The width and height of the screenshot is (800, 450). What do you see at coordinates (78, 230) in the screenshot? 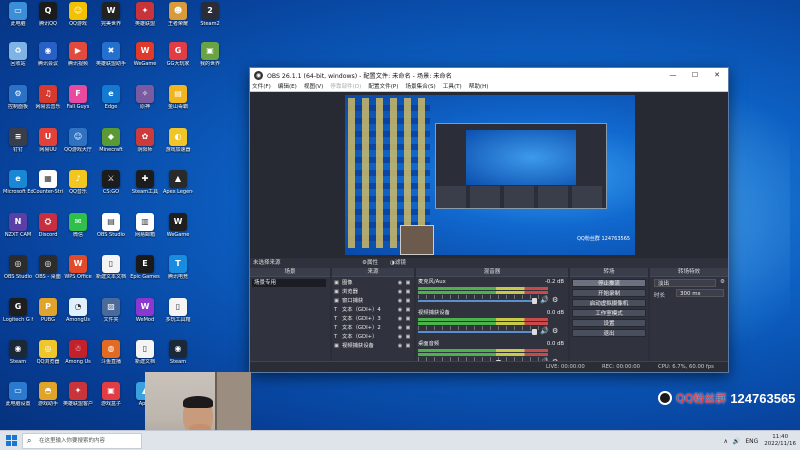
I see `desktop-icon: ✉ 微信` at bounding box center [78, 230].